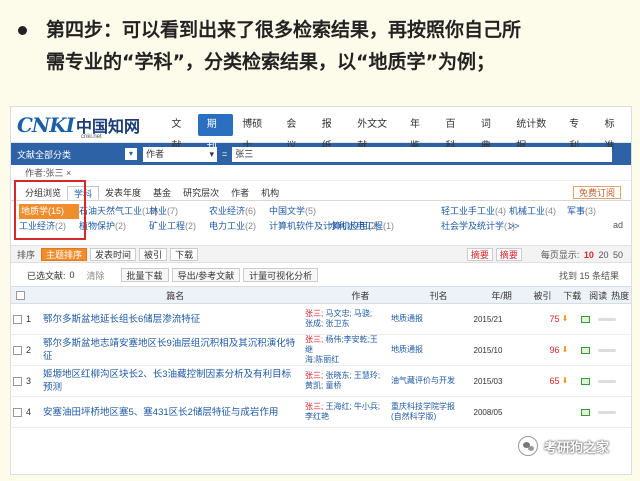  Describe the element at coordinates (174, 381) in the screenshot. I see `row-title-link: 姬塬地区红柳沟区块长2、长3油藏控制因素分析及有利目标预测` at that location.